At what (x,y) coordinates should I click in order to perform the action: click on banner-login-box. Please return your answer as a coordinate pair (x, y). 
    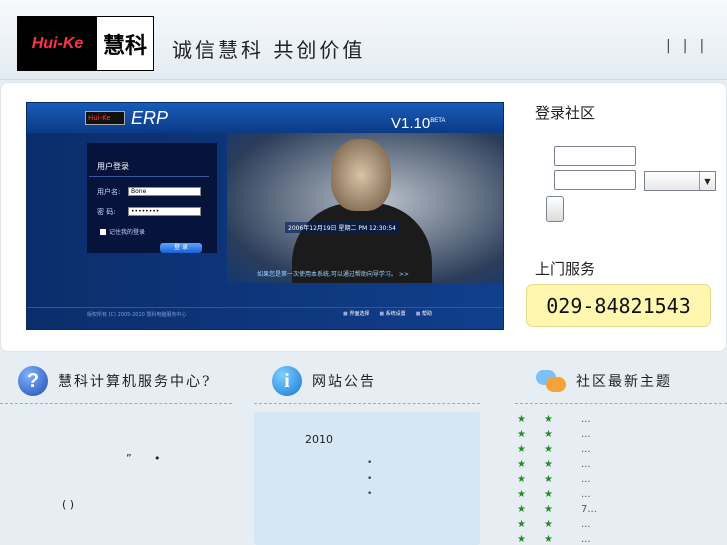
    Looking at the image, I should click on (152, 198).